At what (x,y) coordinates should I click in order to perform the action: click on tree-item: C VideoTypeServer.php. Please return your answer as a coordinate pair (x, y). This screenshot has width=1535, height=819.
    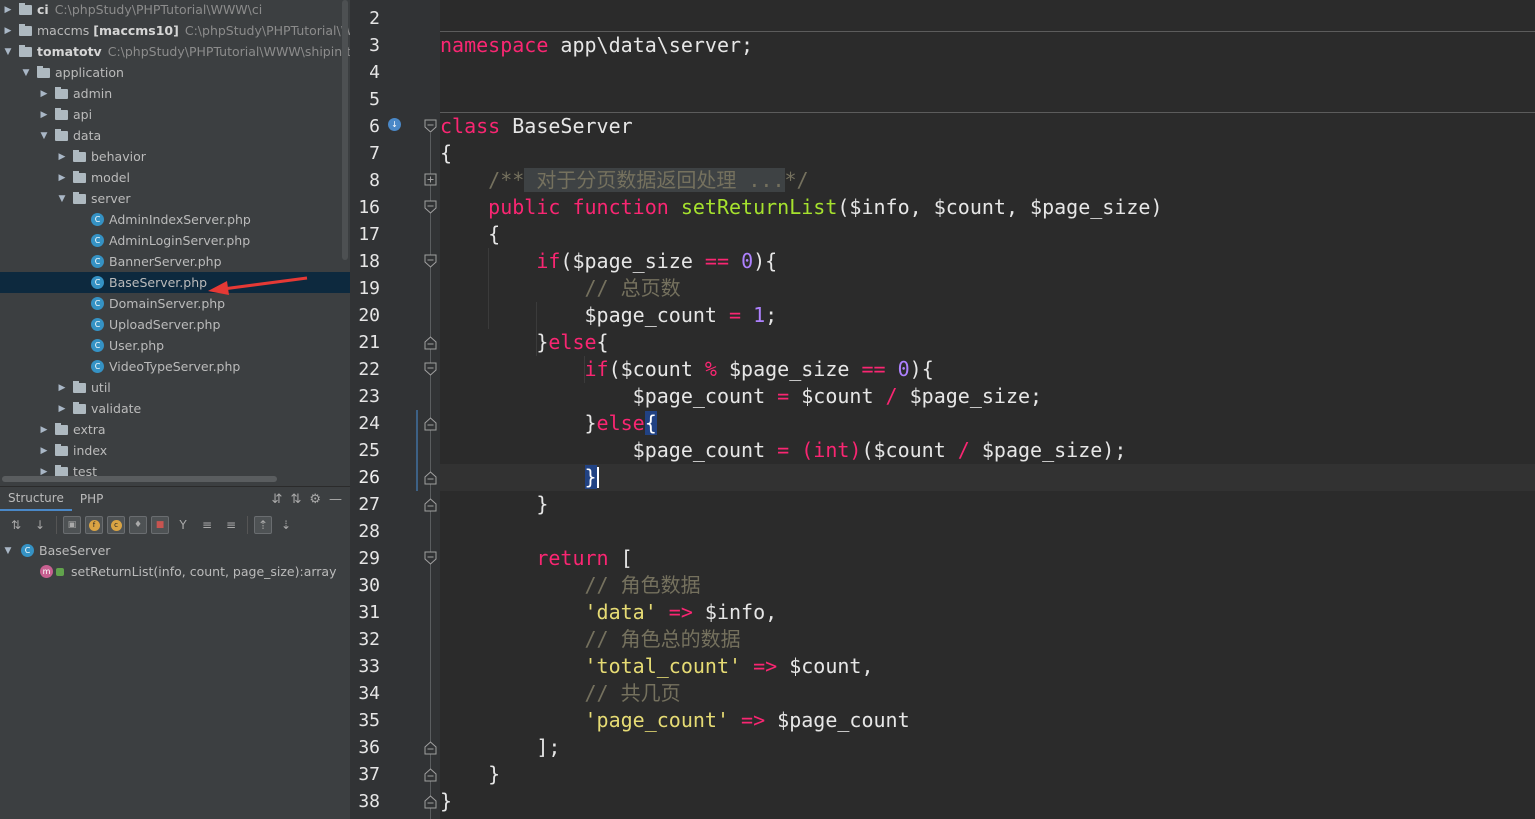
    Looking at the image, I should click on (175, 366).